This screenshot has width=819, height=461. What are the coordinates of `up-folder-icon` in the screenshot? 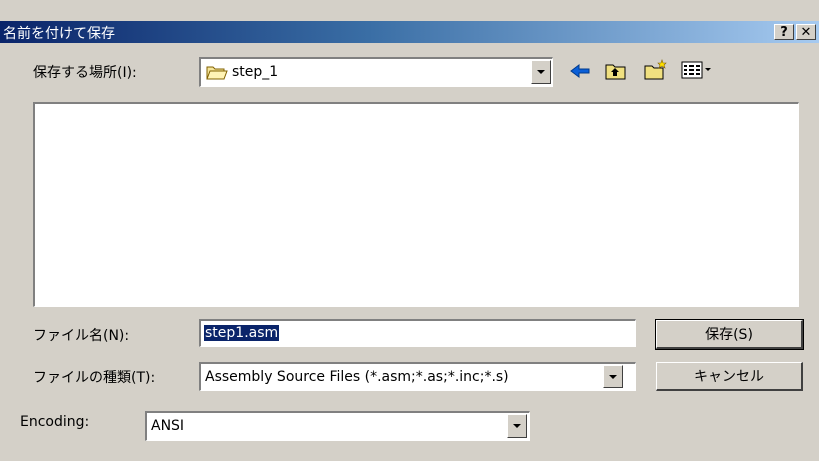 It's located at (616, 70).